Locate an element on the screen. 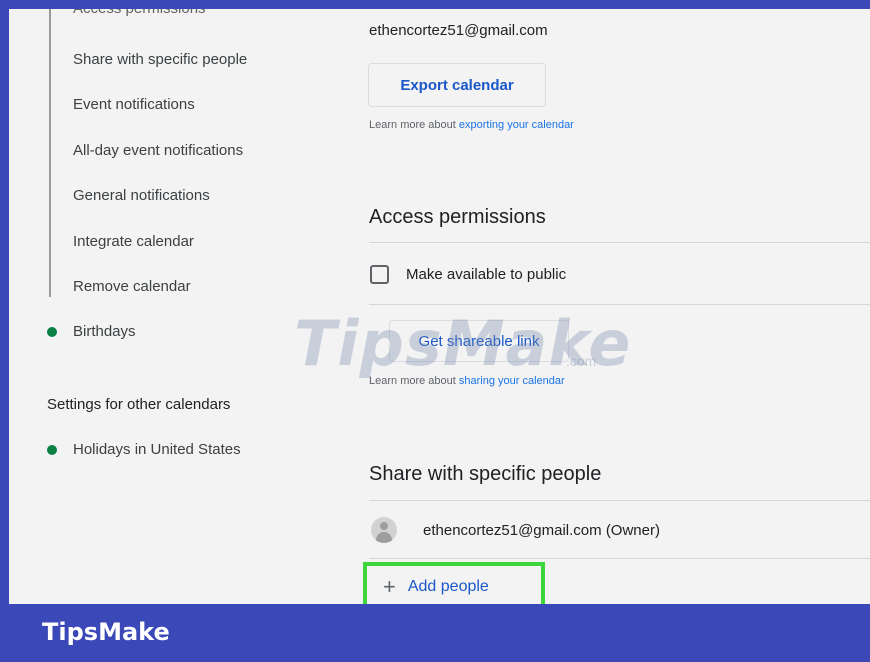 This screenshot has width=870, height=662. sidebar-calendar-birthdays: Birthdays is located at coordinates (91, 331).